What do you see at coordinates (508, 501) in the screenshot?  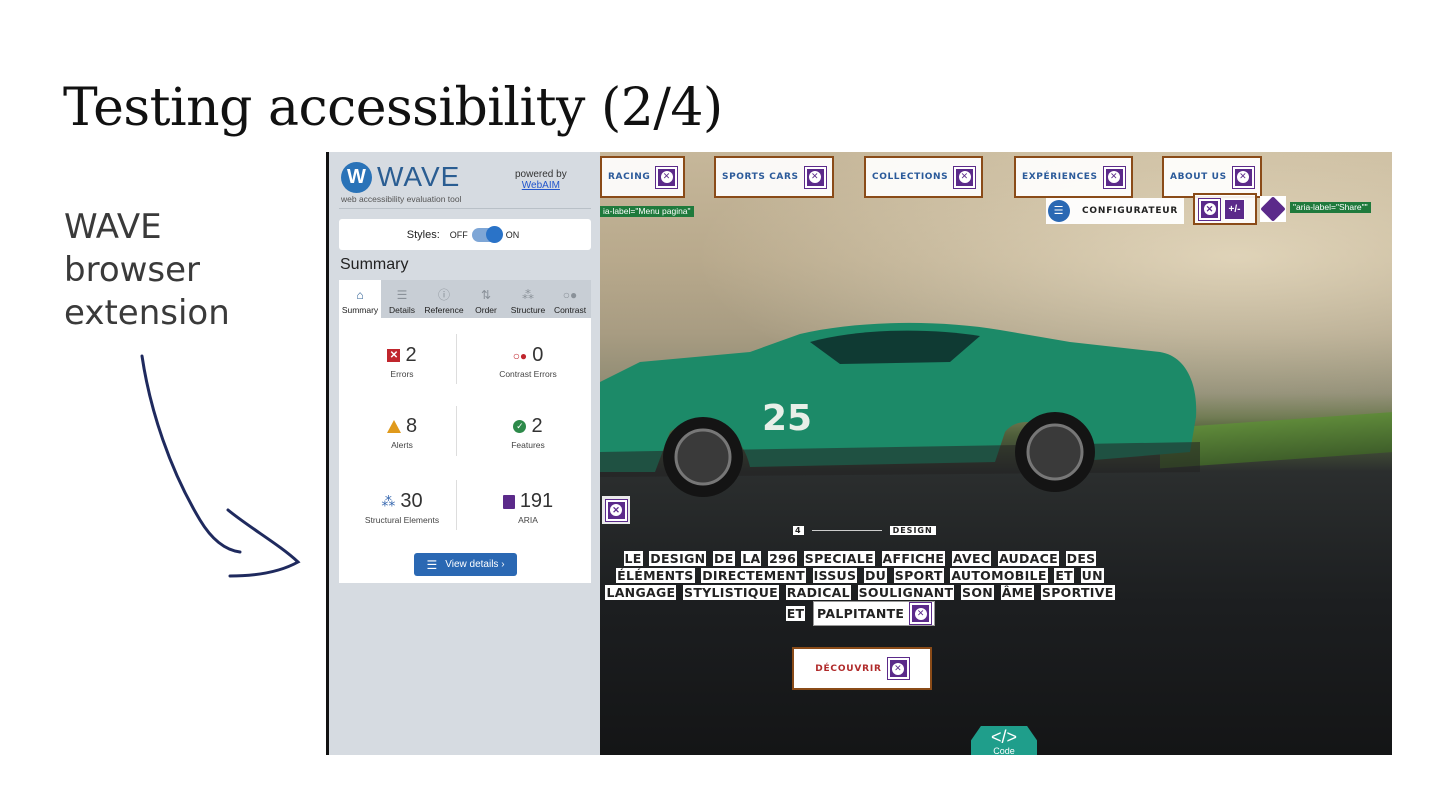 I see `aria-icon` at bounding box center [508, 501].